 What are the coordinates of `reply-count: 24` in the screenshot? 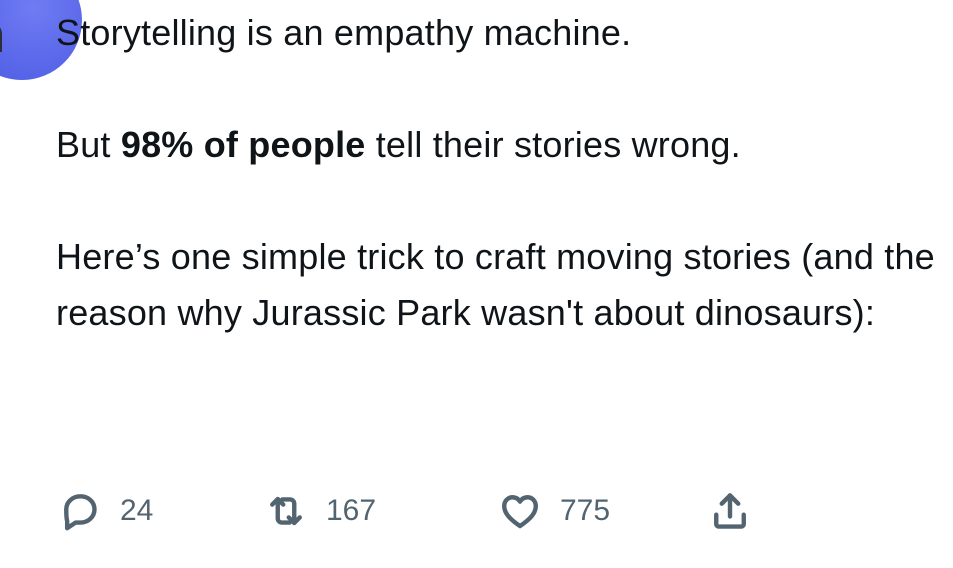 It's located at (137, 510).